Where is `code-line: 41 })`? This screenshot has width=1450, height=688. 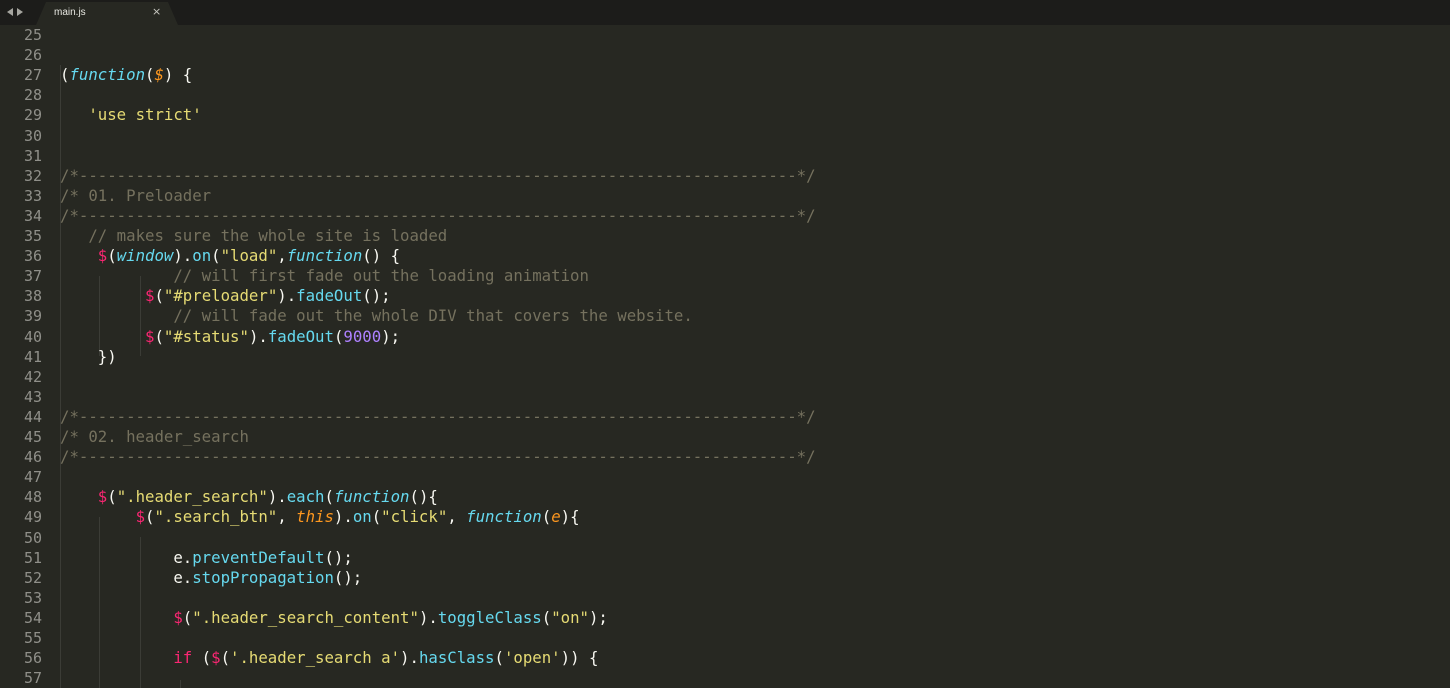
code-line: 41 }) is located at coordinates (725, 357).